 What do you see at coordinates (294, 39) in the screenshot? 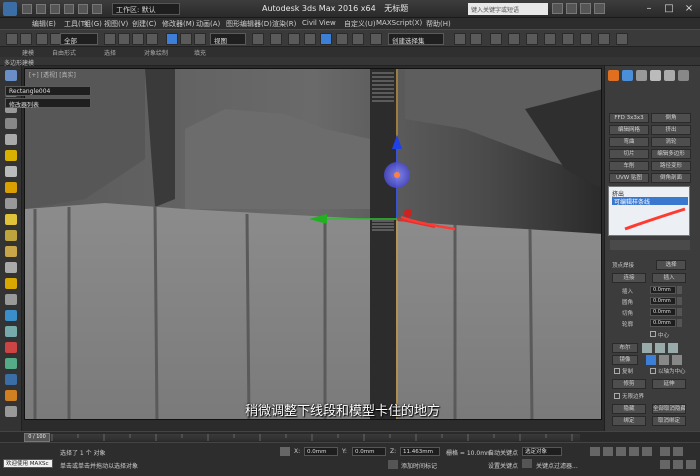
I see `keyboard-shortcut-icon` at bounding box center [294, 39].